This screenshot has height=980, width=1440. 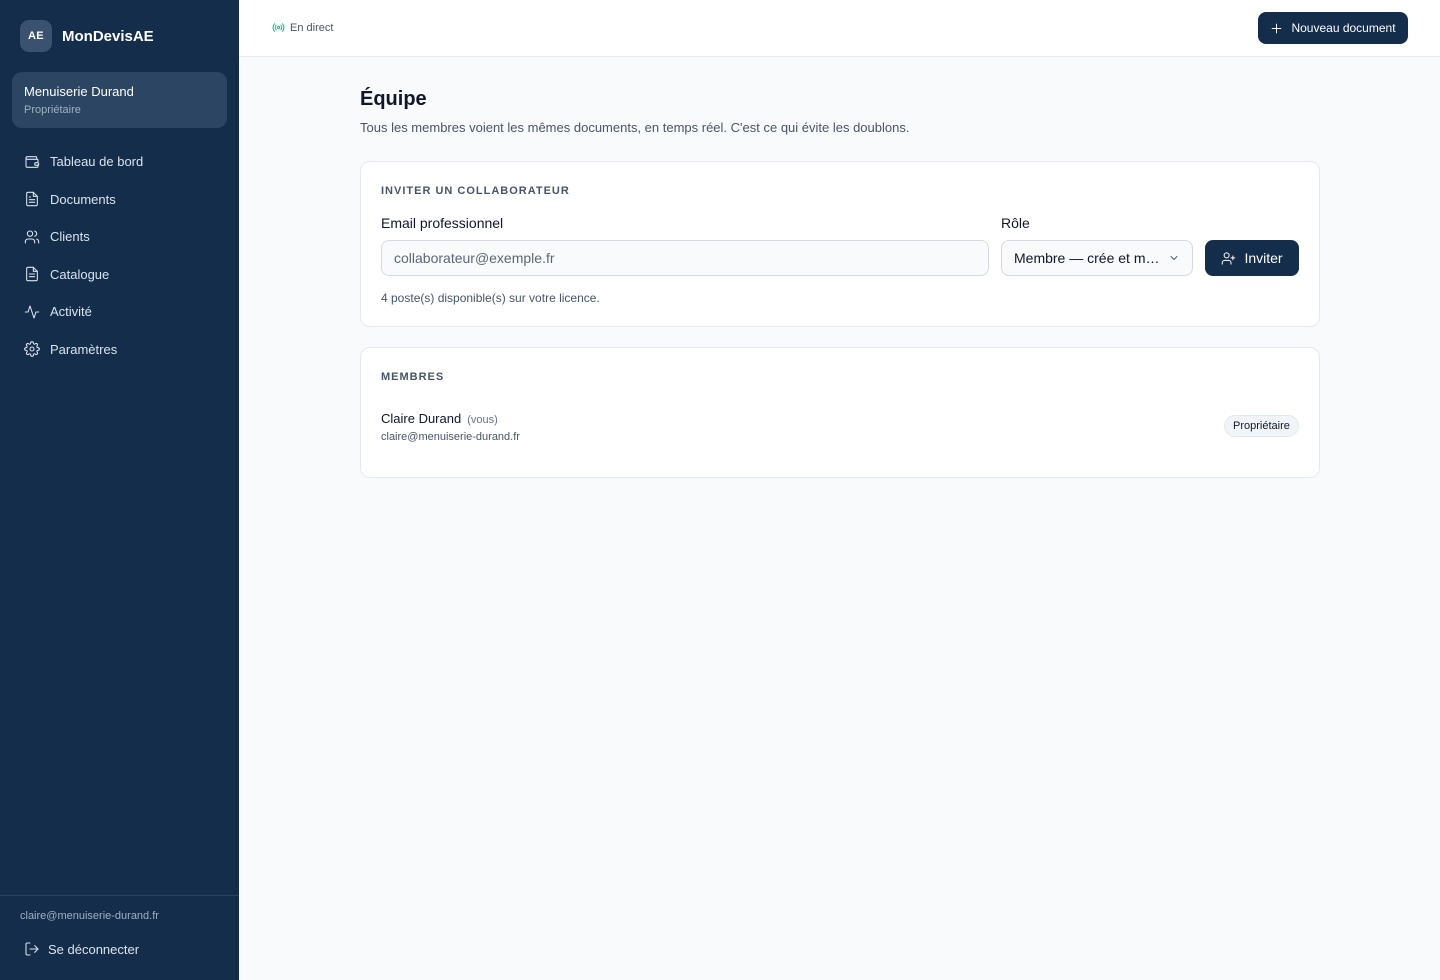 What do you see at coordinates (52, 110) in the screenshot?
I see `organization-role: Propriétaire` at bounding box center [52, 110].